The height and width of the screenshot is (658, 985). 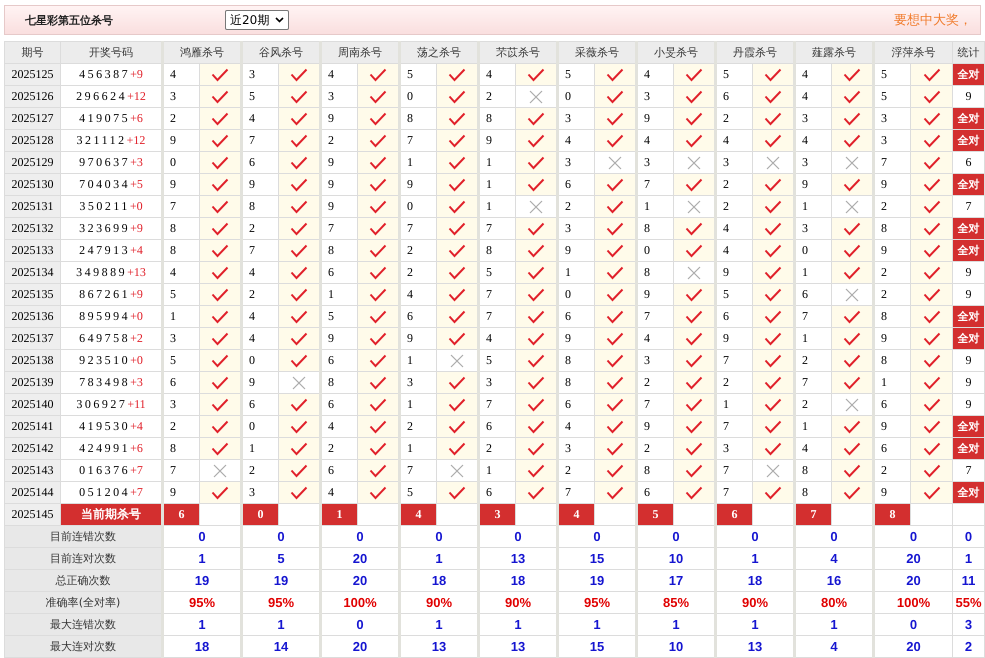 What do you see at coordinates (32, 383) in the screenshot?
I see `issue-cell: 2025139` at bounding box center [32, 383].